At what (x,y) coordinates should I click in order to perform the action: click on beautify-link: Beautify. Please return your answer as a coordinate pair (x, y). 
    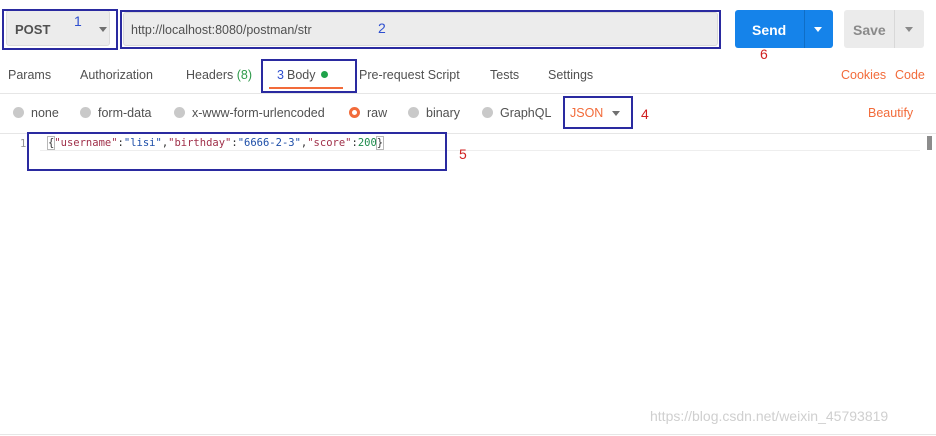
    Looking at the image, I should click on (890, 113).